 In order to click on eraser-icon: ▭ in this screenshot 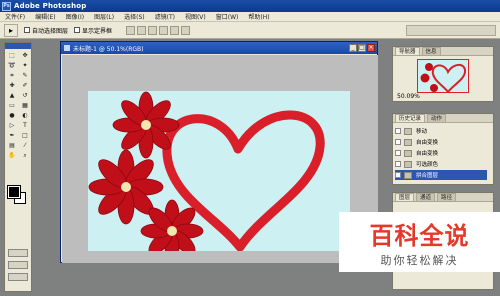, I will do `click(12, 105)`.